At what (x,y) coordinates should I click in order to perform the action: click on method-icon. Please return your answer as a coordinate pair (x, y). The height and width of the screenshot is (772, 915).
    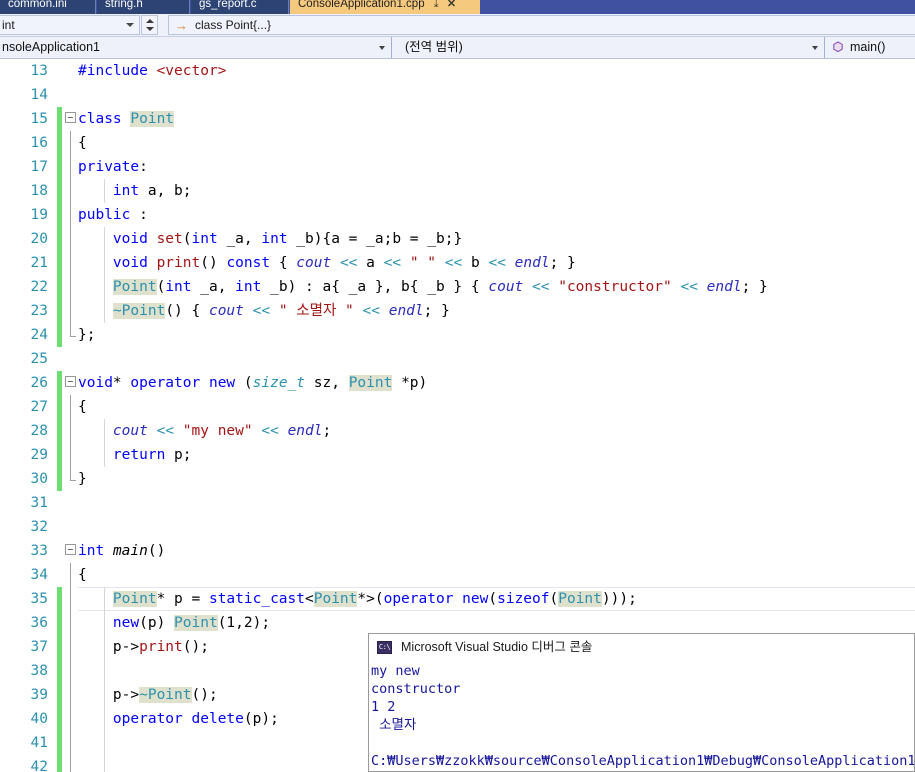
    Looking at the image, I should click on (838, 47).